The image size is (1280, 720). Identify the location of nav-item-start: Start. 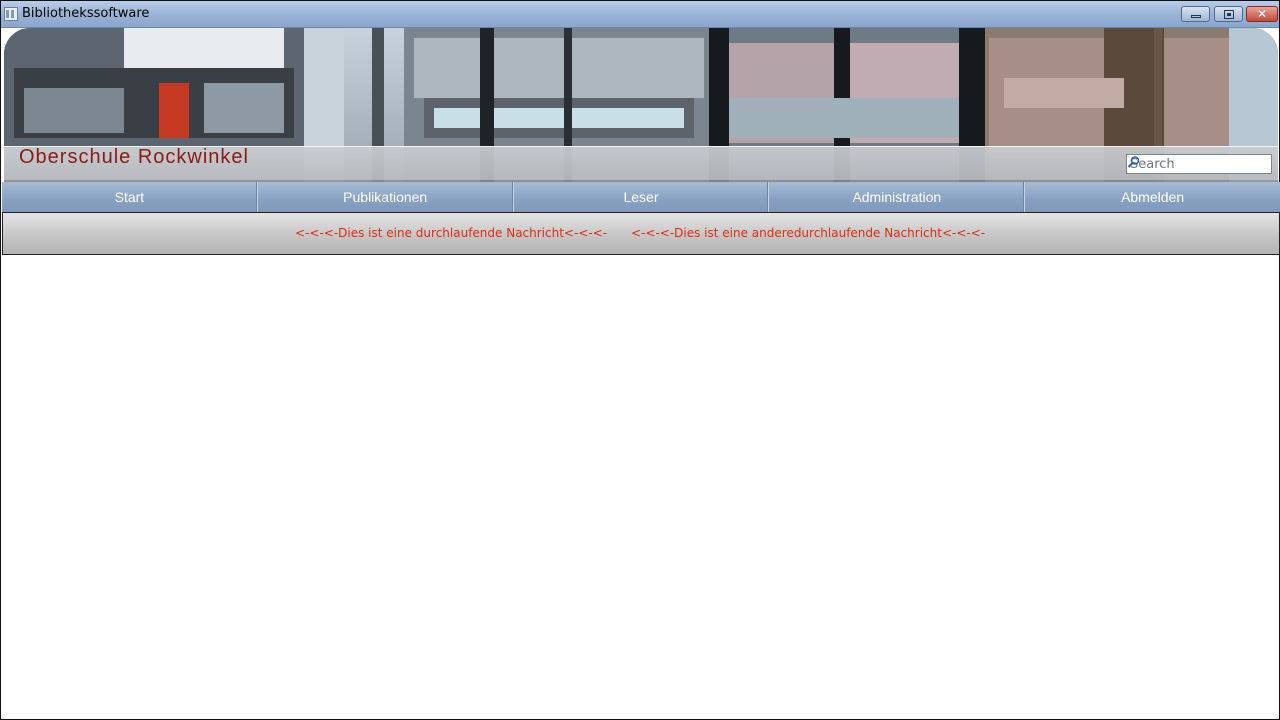
(130, 197).